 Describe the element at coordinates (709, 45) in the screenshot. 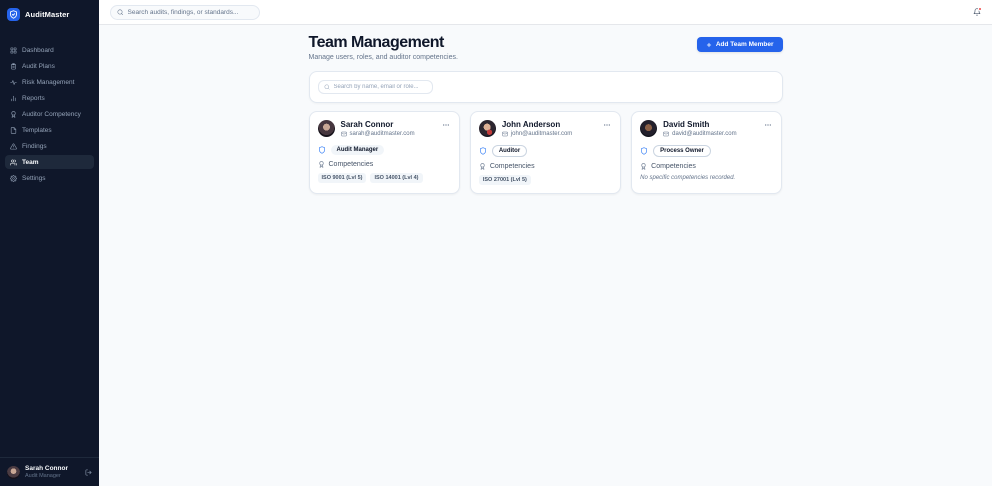

I see `plus-icon` at that location.